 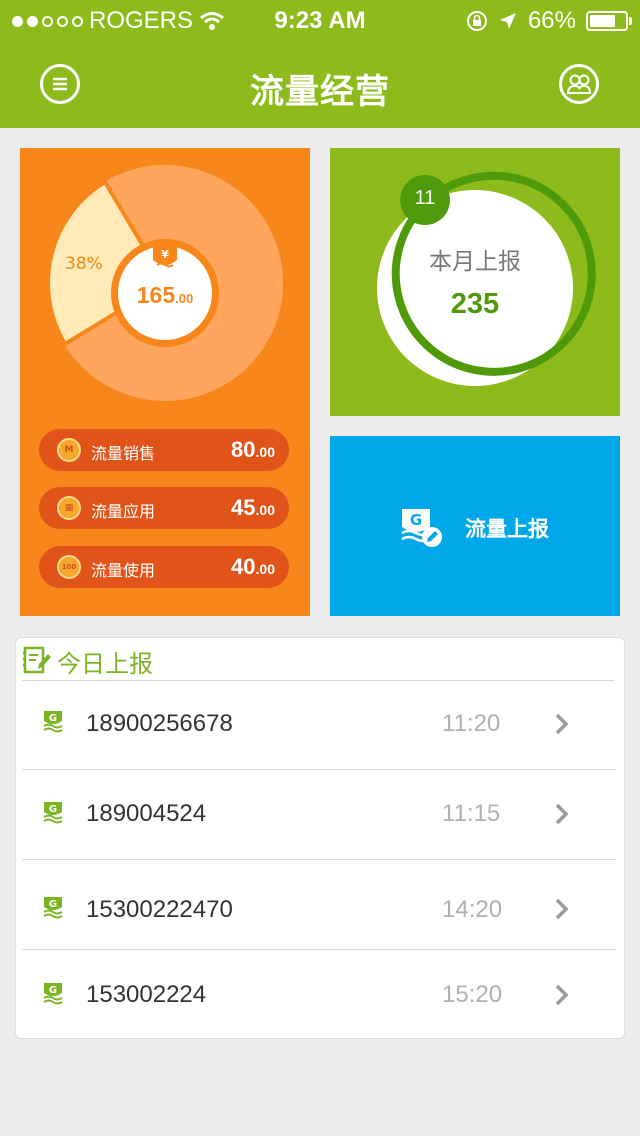 I want to click on location-arrow-icon, so click(x=507, y=21).